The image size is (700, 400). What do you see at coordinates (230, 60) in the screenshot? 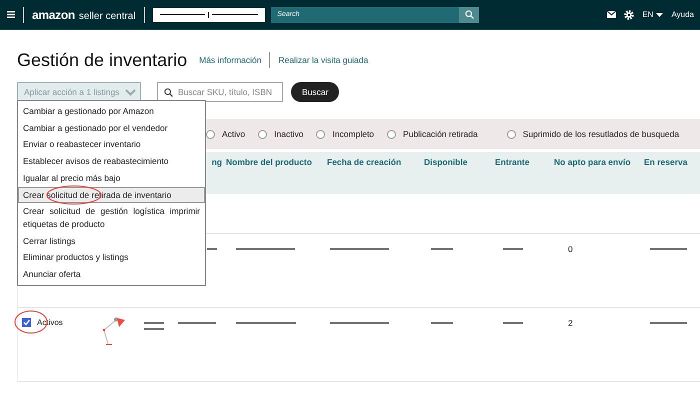
I see `info-link: Más información` at bounding box center [230, 60].